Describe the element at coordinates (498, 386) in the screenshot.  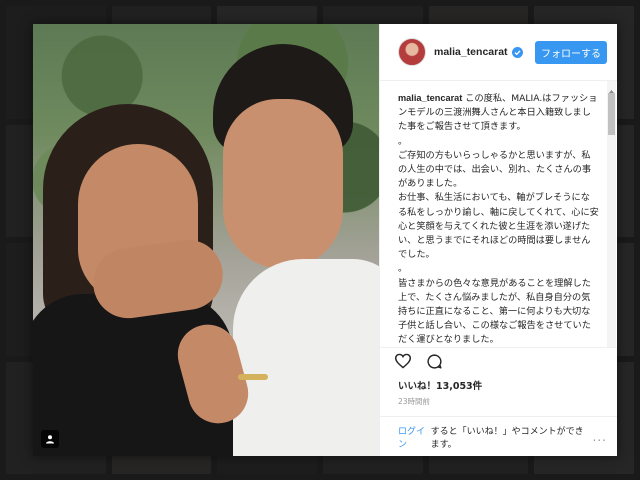
I see `like-count: いいね！13,053件` at that location.